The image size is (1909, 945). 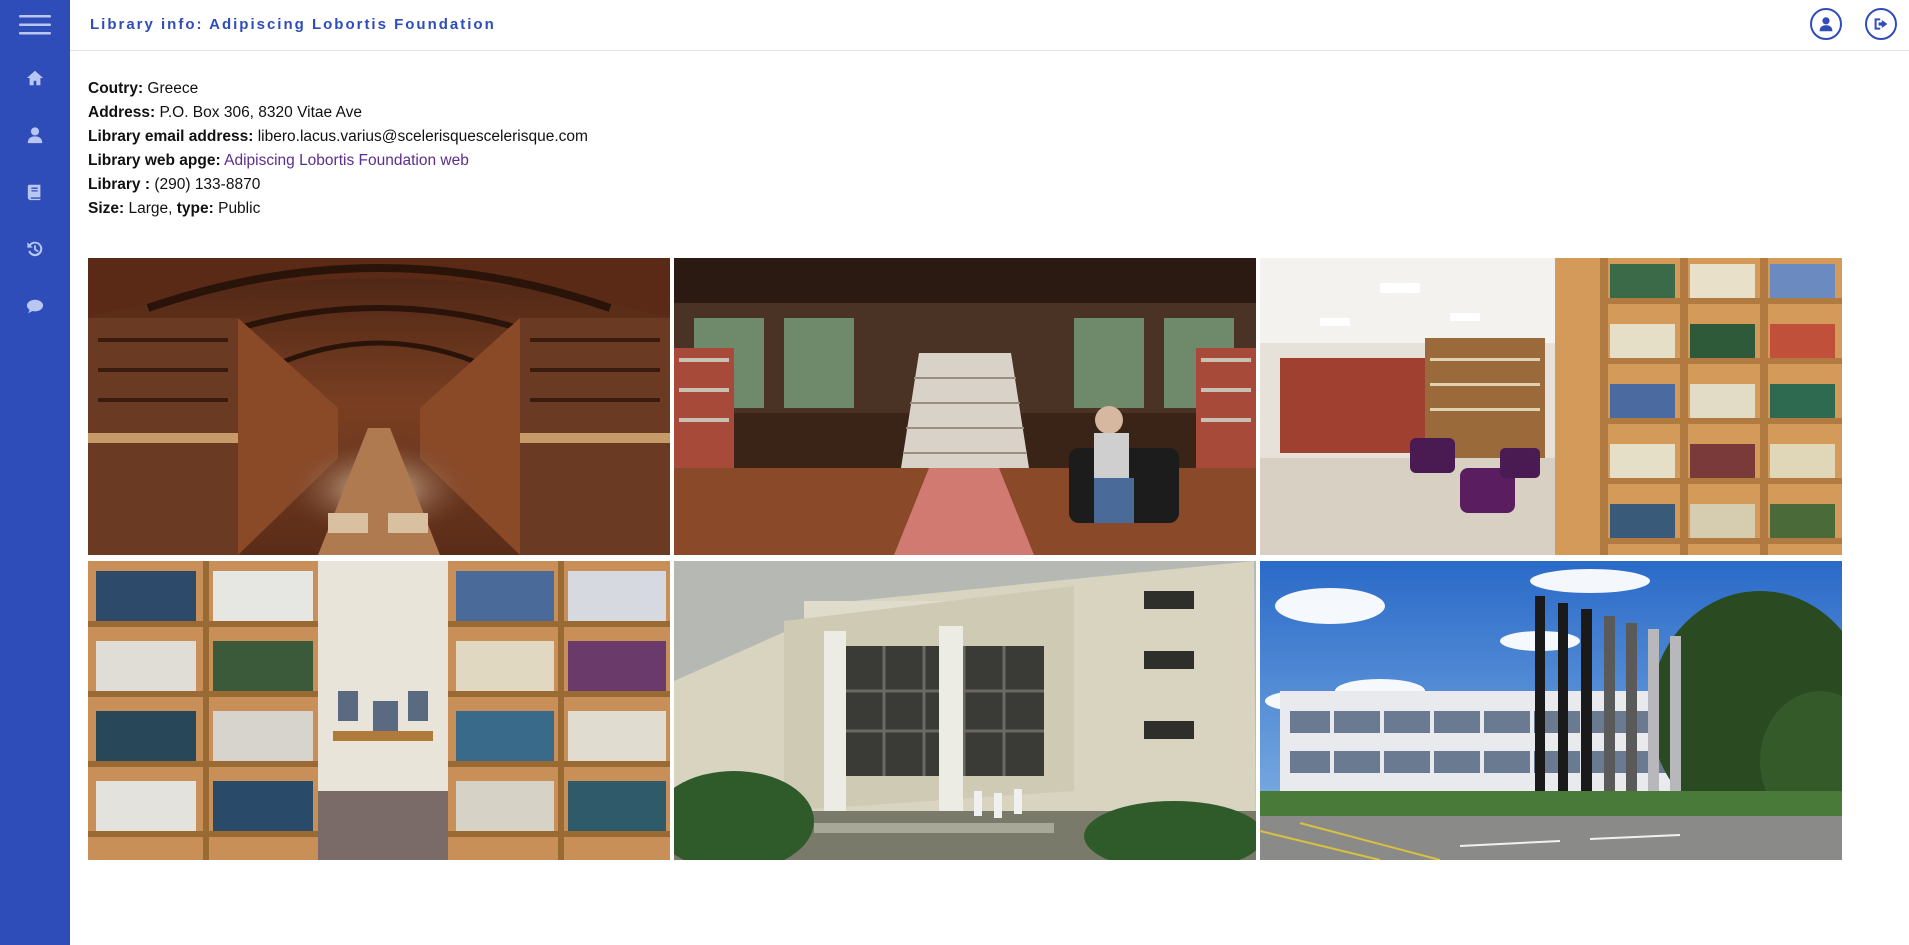 I want to click on size-label: Size:, so click(x=106, y=208).